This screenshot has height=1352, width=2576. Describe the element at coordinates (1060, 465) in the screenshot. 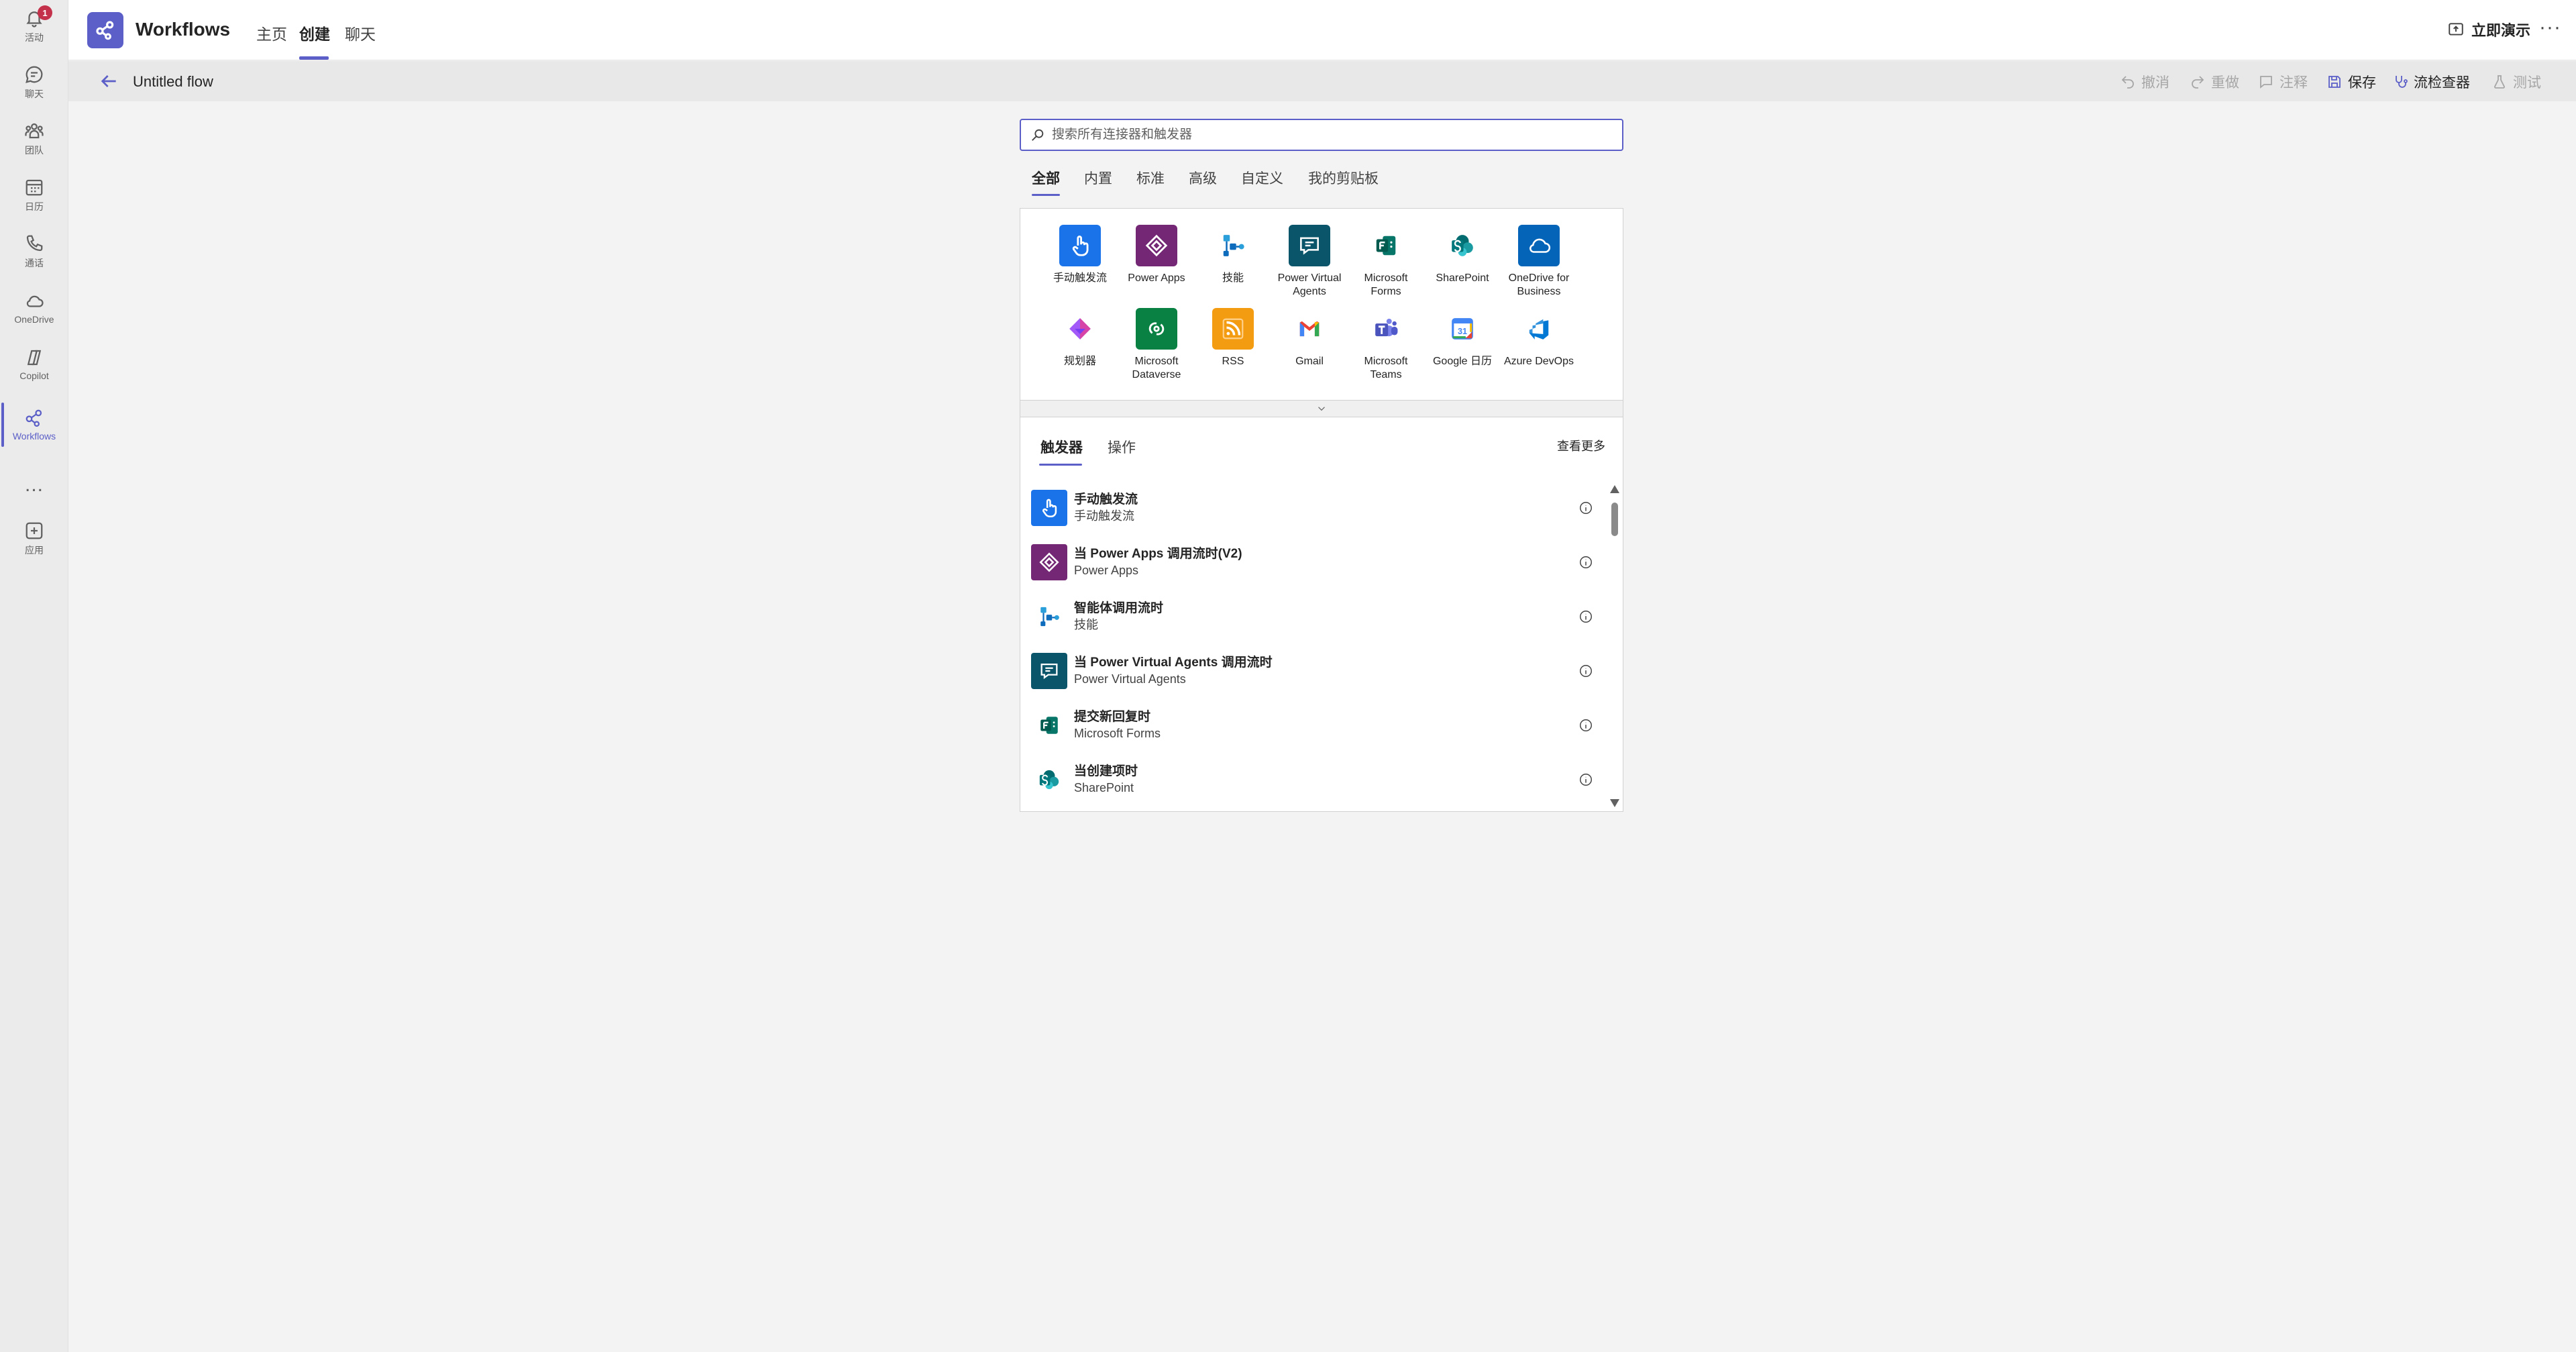

I see `active-subtab-indicator` at that location.